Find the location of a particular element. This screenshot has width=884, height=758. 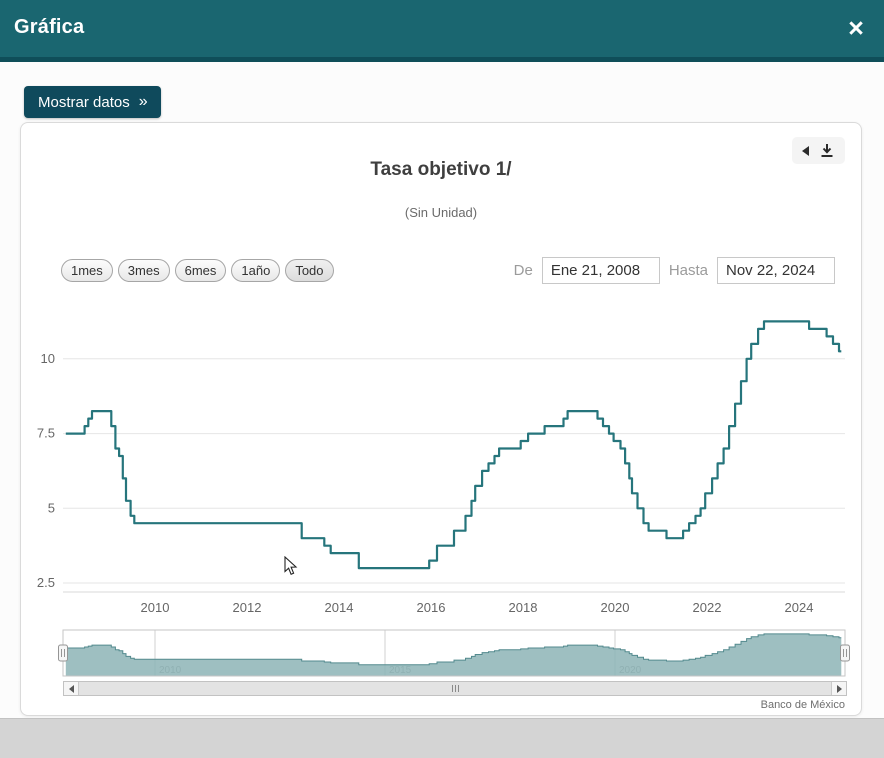

scrollbar-thumb is located at coordinates (455, 688).